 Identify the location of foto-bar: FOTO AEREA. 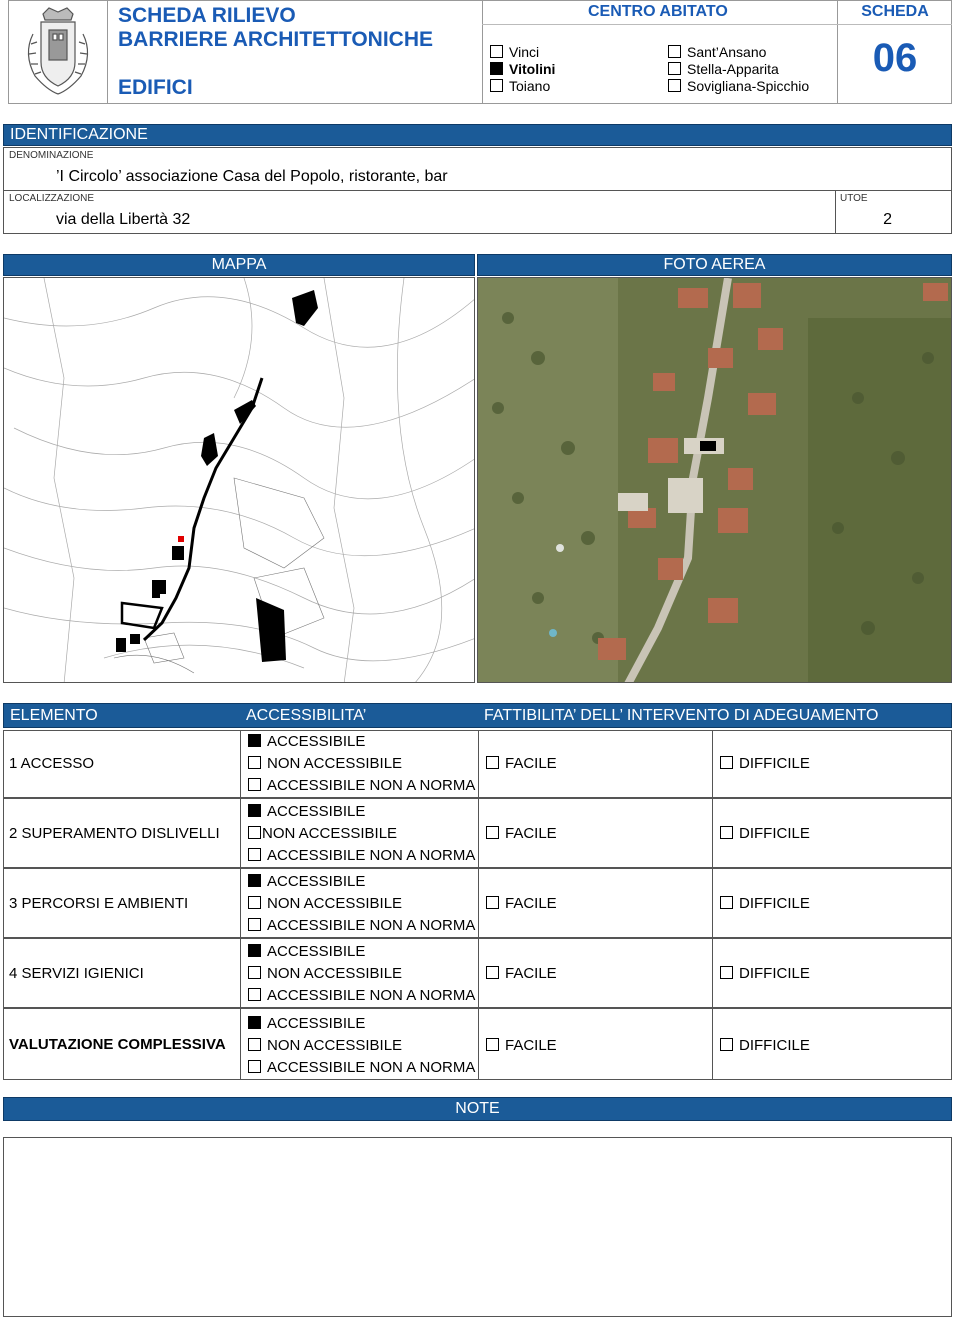
(714, 265).